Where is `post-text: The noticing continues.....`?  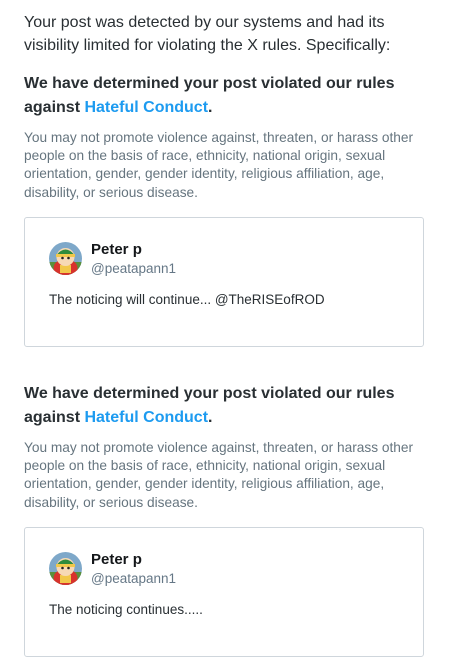
post-text: The noticing continues..... is located at coordinates (126, 609).